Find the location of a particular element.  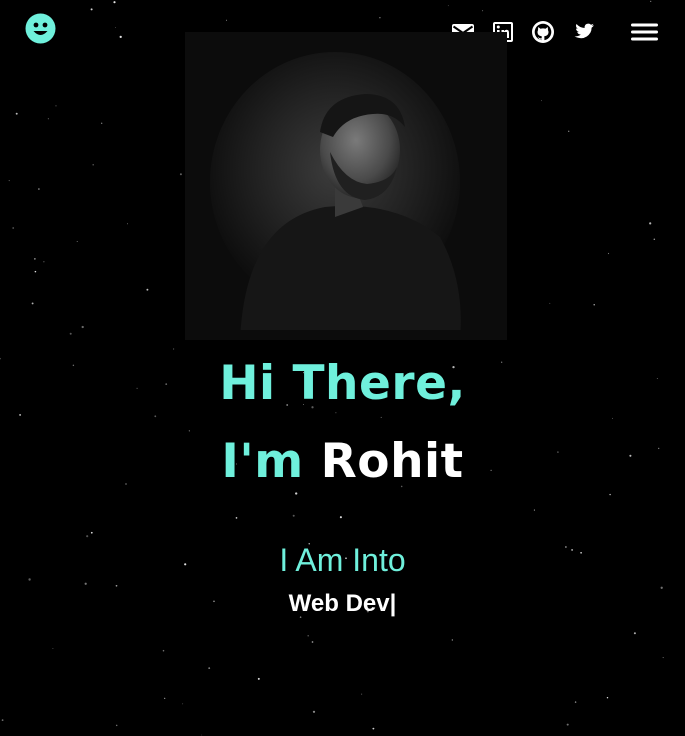

greeting-heading: Hi There, is located at coordinates (342, 383).